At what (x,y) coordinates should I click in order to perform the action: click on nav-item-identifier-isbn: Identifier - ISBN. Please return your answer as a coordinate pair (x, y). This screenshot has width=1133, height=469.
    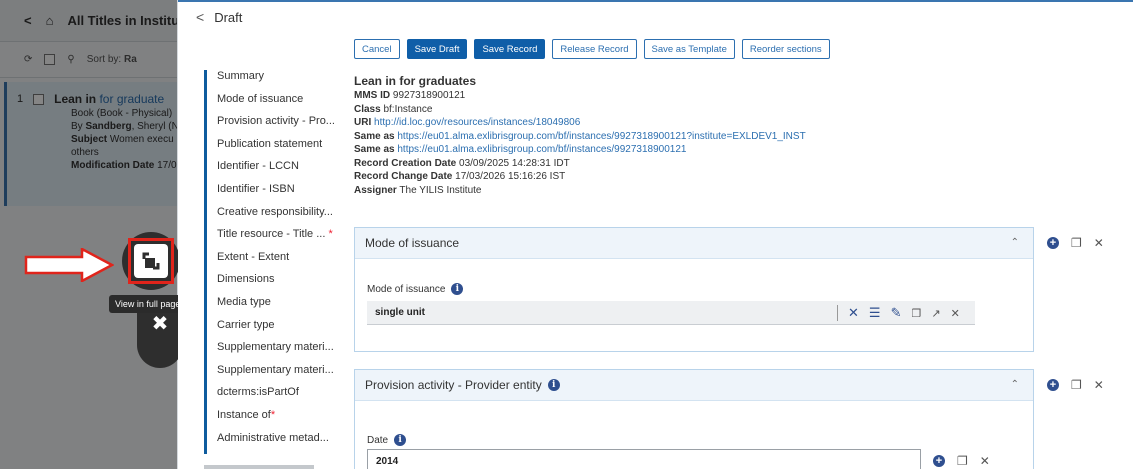
    Looking at the image, I should click on (285, 194).